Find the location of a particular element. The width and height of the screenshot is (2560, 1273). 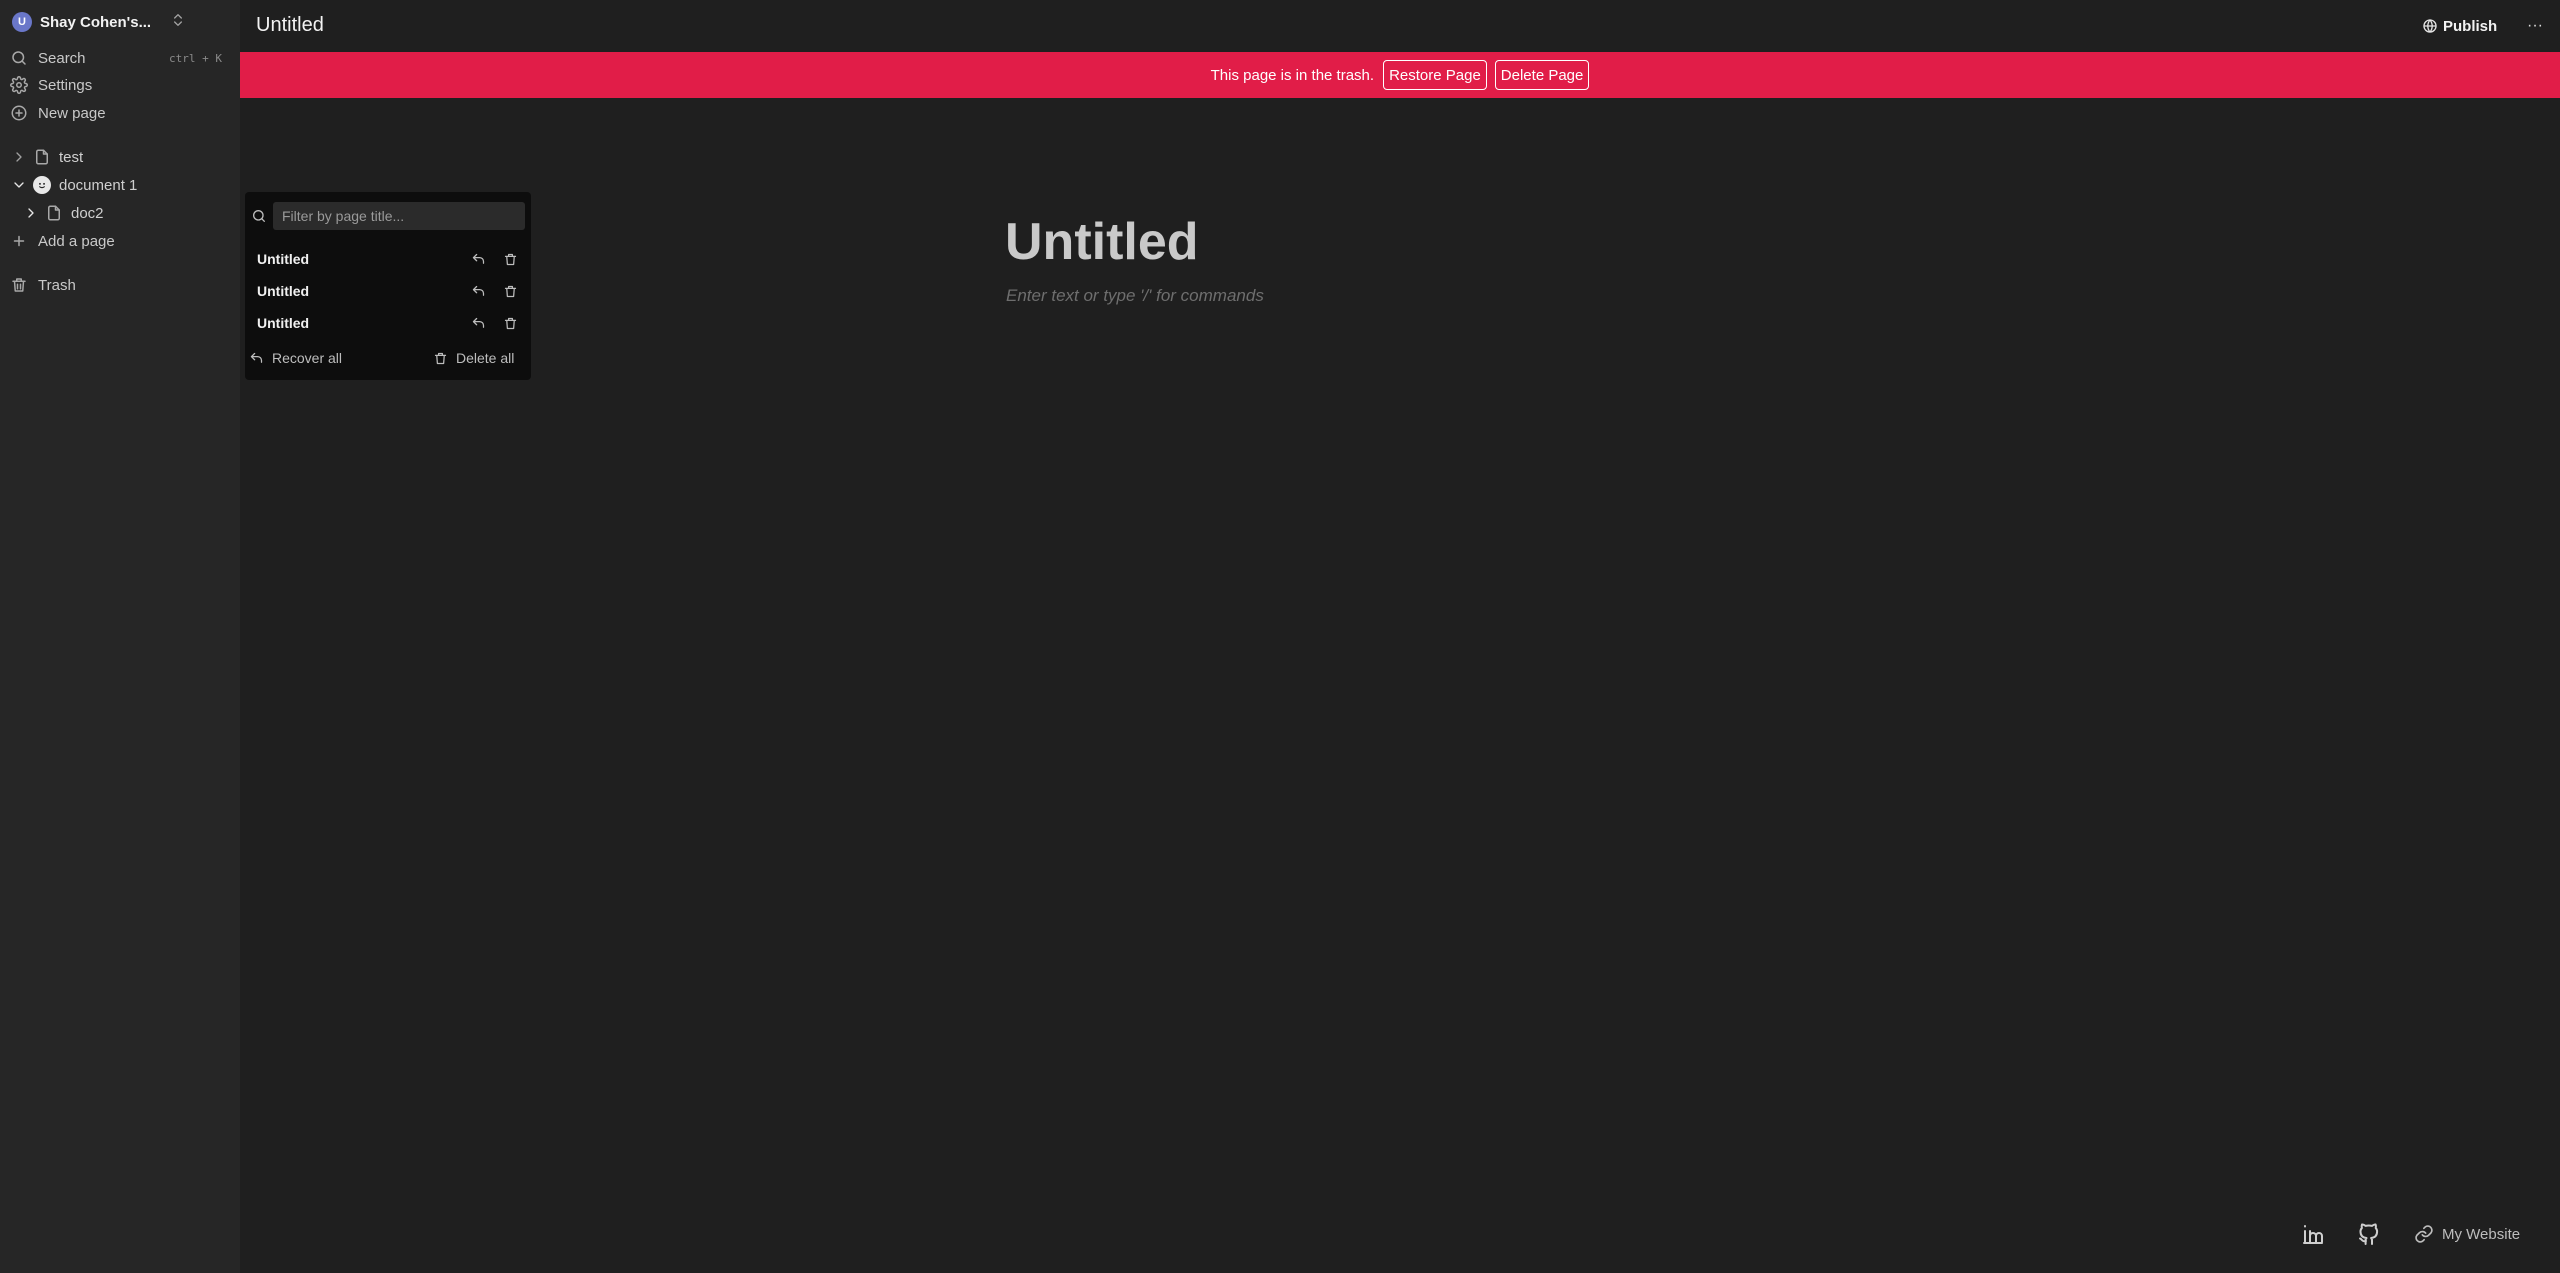

sidebar-item-label: document 1 is located at coordinates (98, 185).